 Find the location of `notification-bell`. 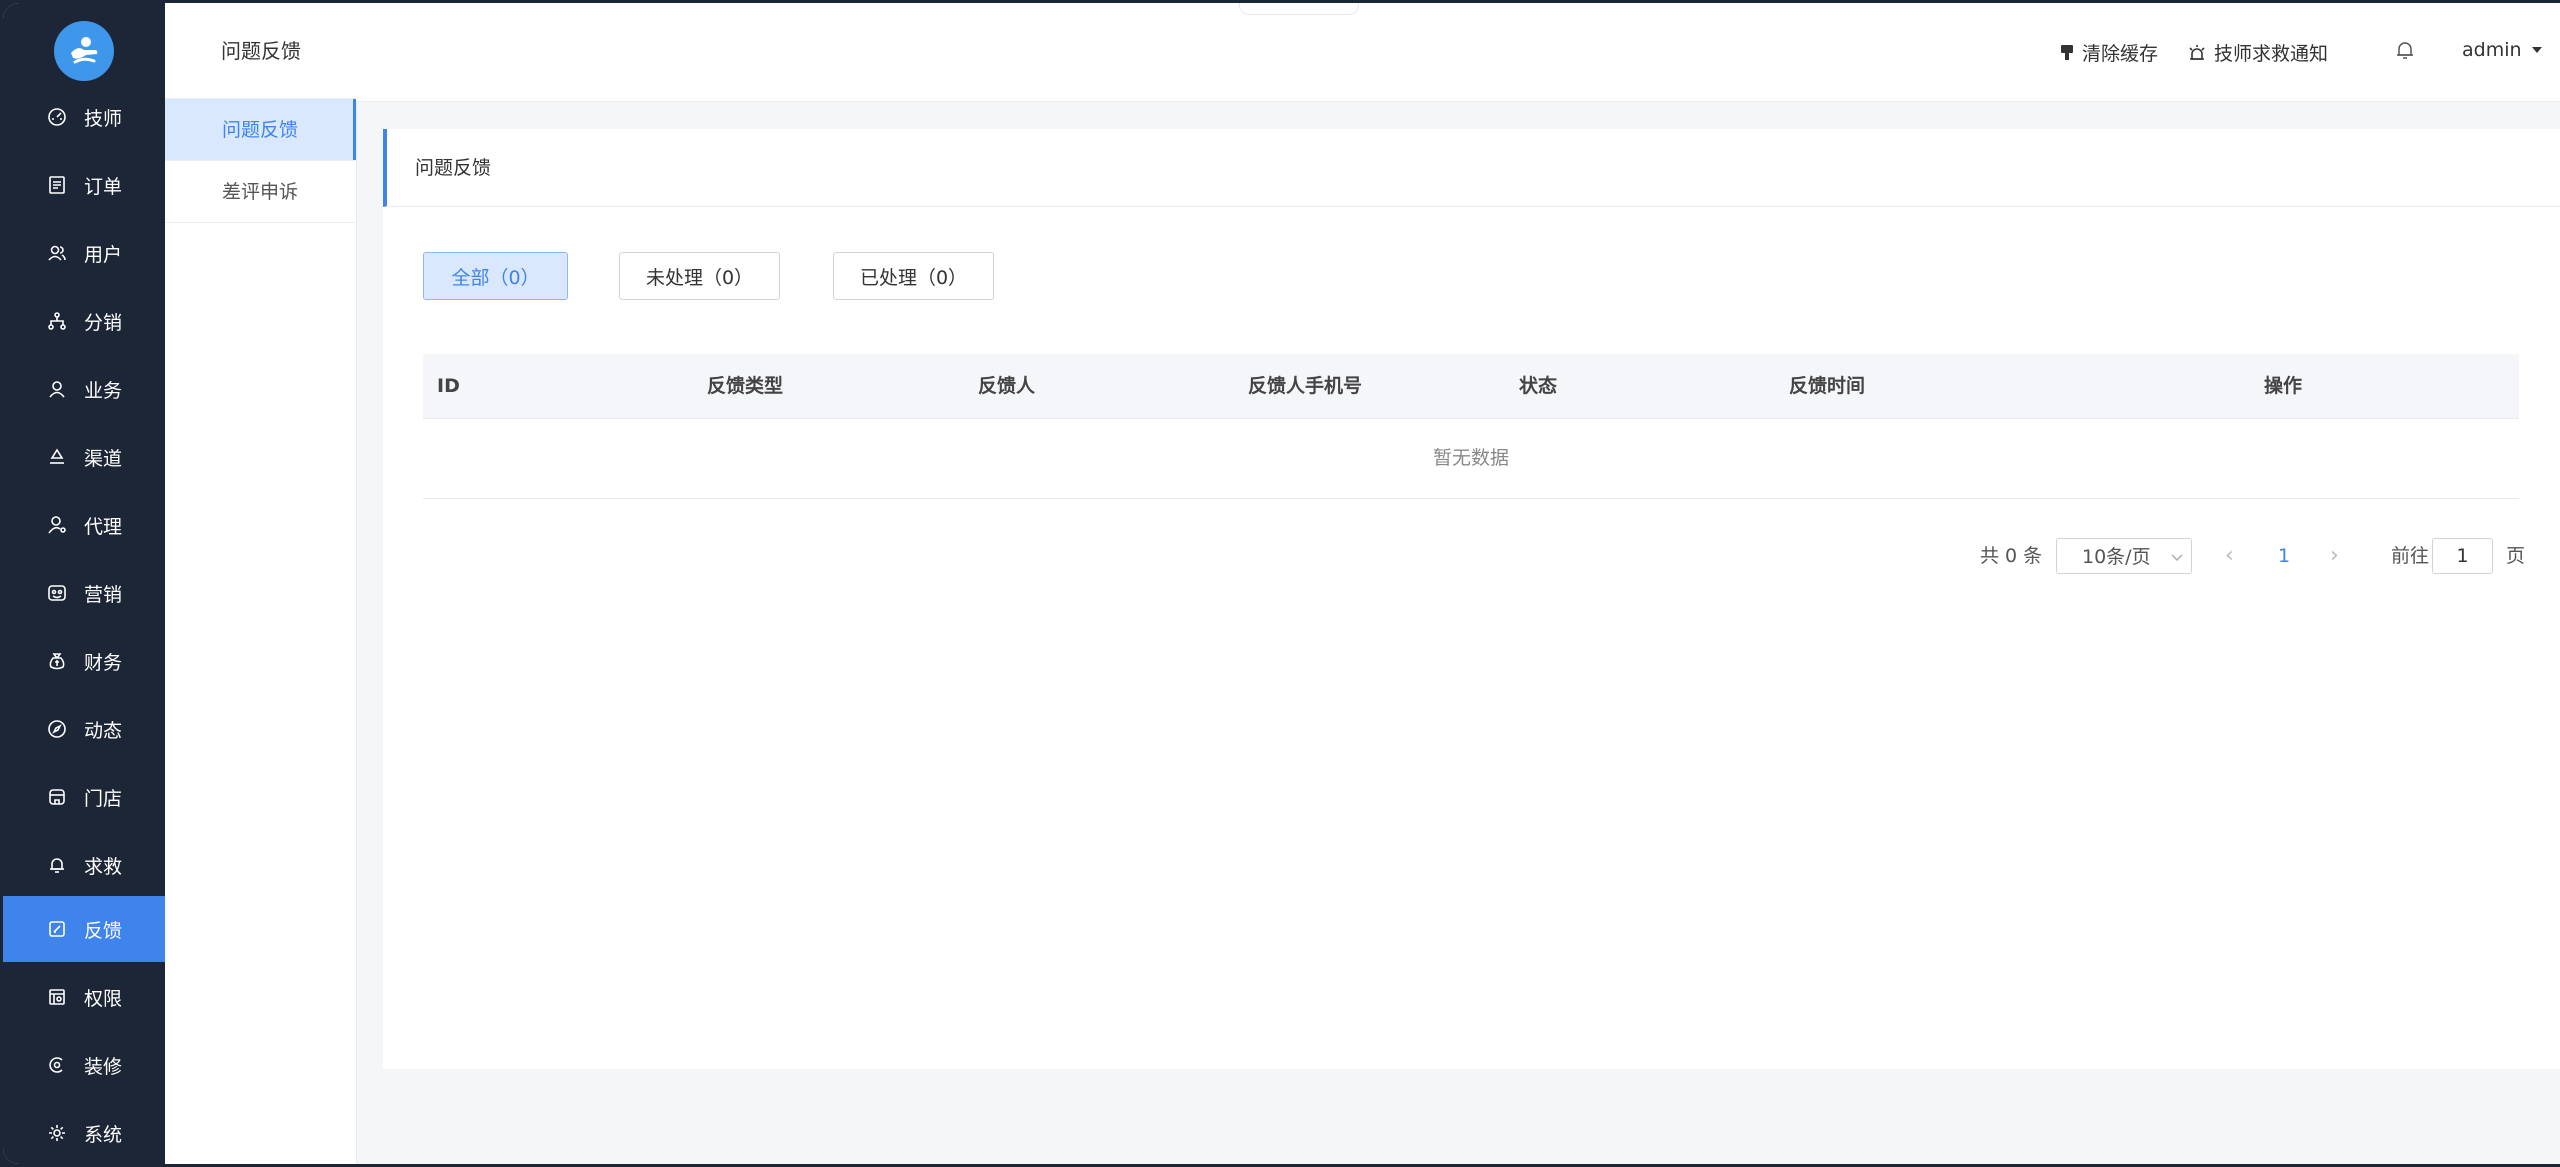

notification-bell is located at coordinates (2409, 50).